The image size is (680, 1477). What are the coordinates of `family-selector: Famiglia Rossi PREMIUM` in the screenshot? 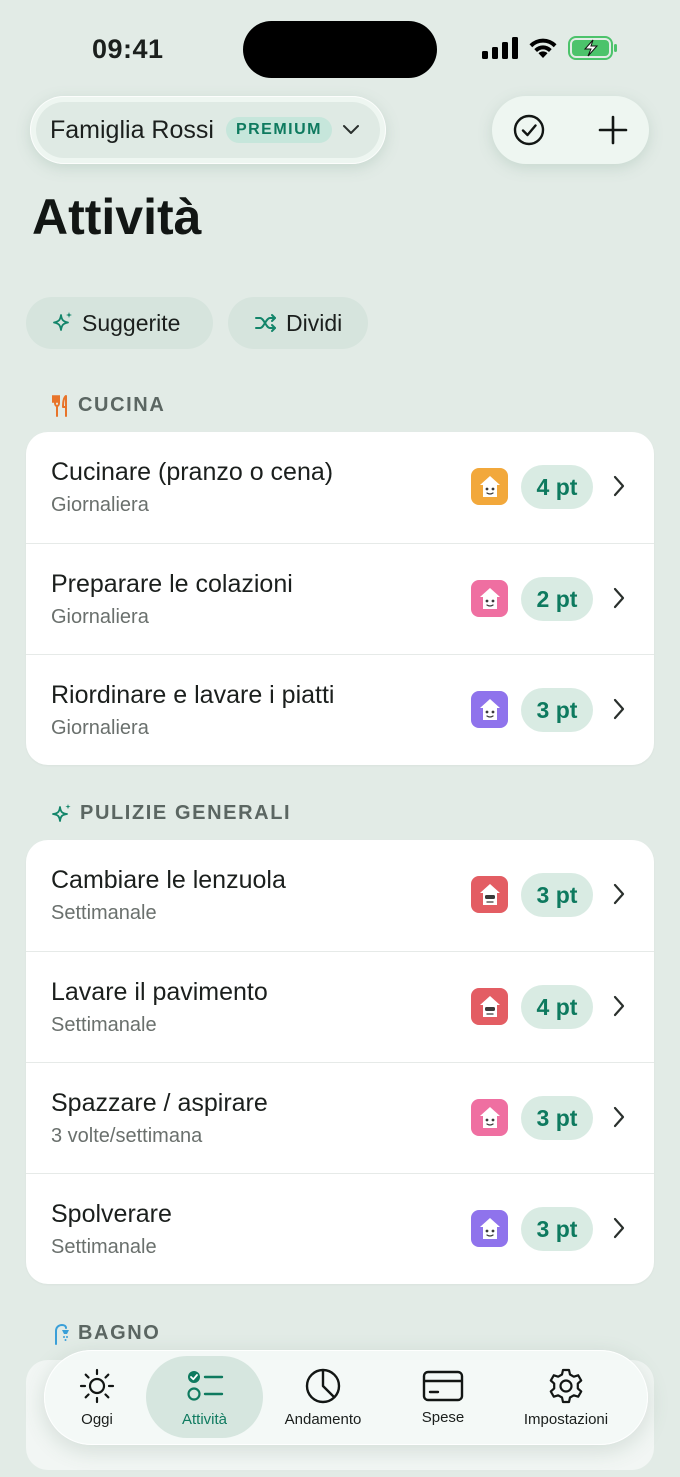 It's located at (208, 130).